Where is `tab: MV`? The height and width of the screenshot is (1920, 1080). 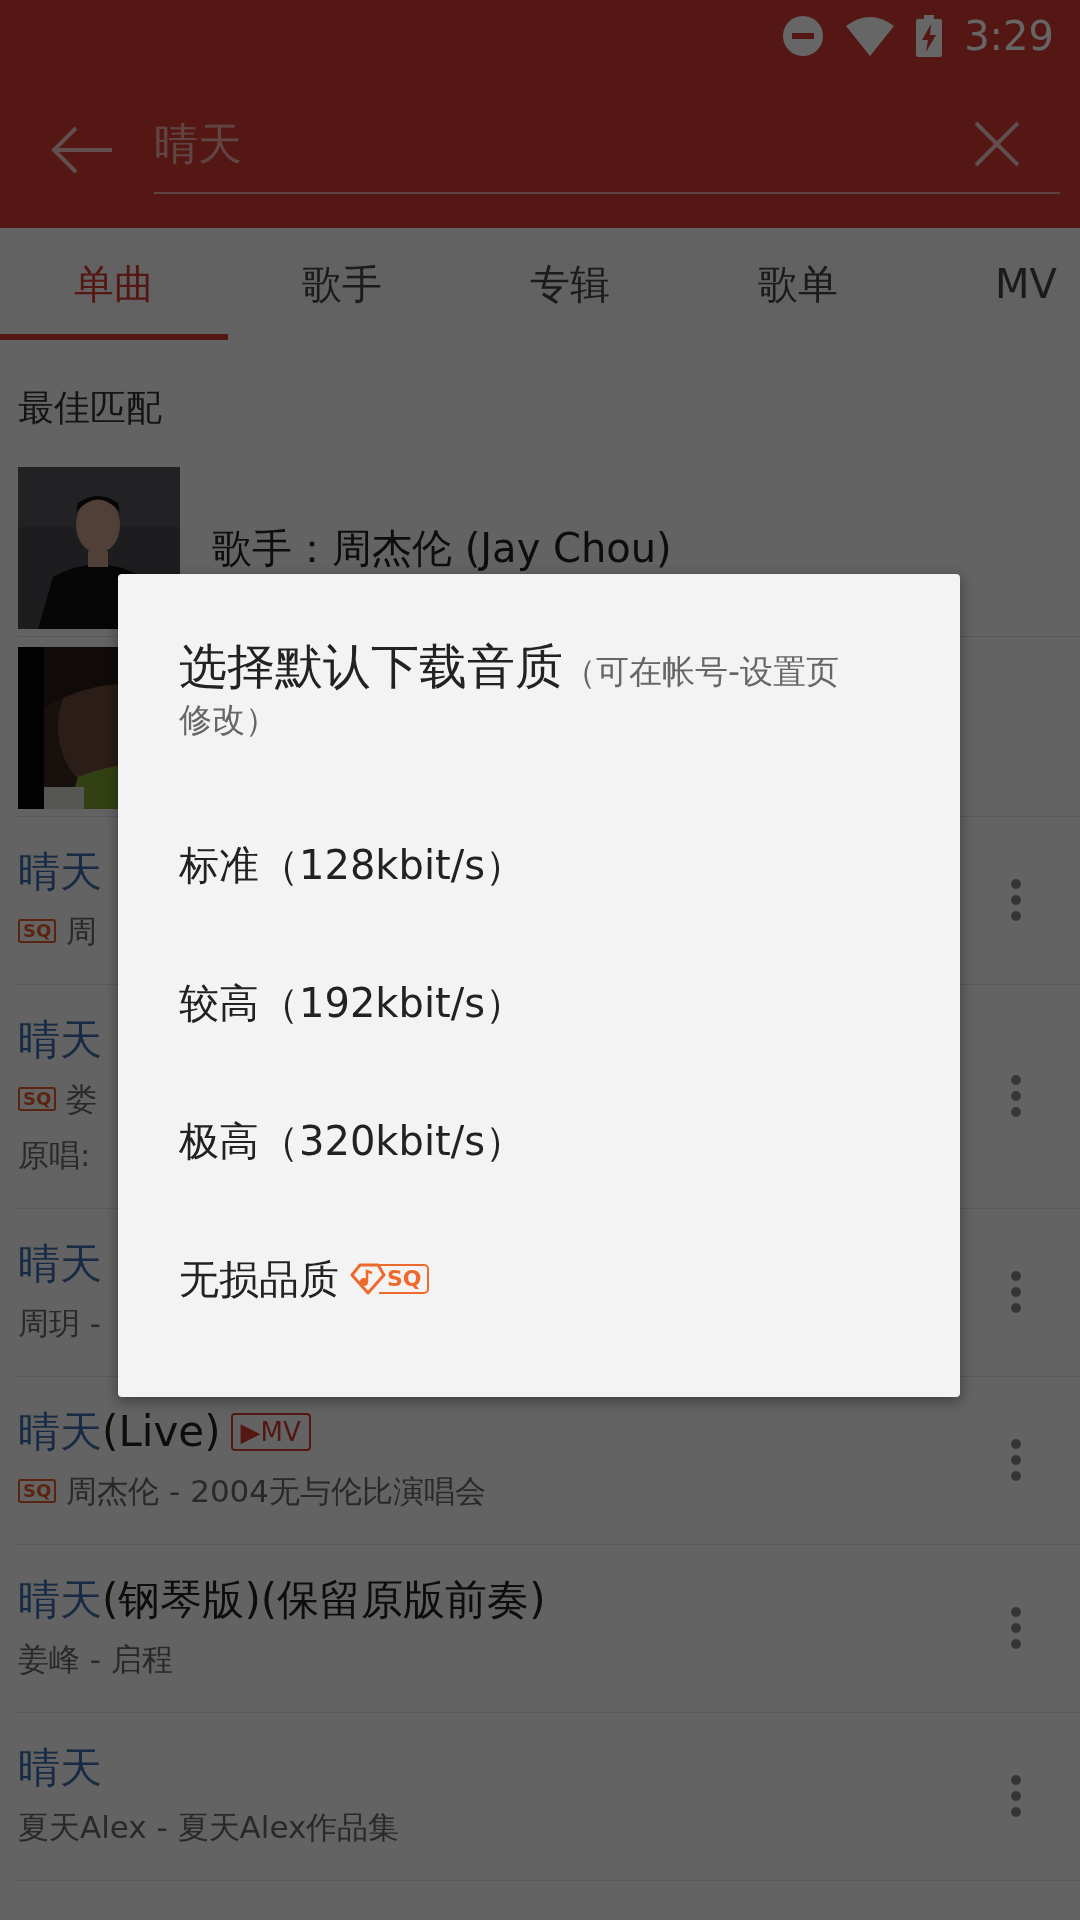 tab: MV is located at coordinates (996, 284).